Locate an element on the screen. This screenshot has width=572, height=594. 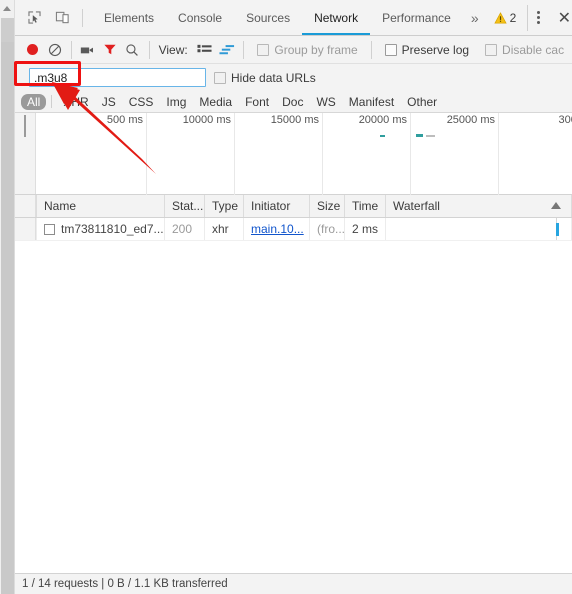
column-header-time: Time is located at coordinates (365, 206).